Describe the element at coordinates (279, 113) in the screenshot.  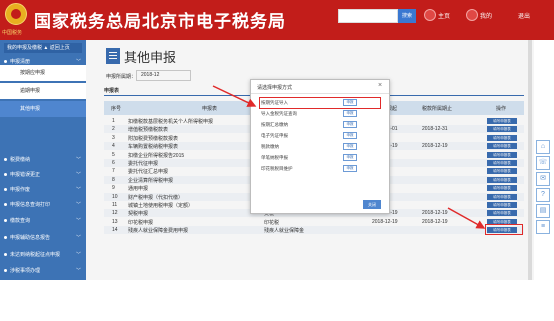
I see `submit-option-label: 导入金税凭证查询` at that location.